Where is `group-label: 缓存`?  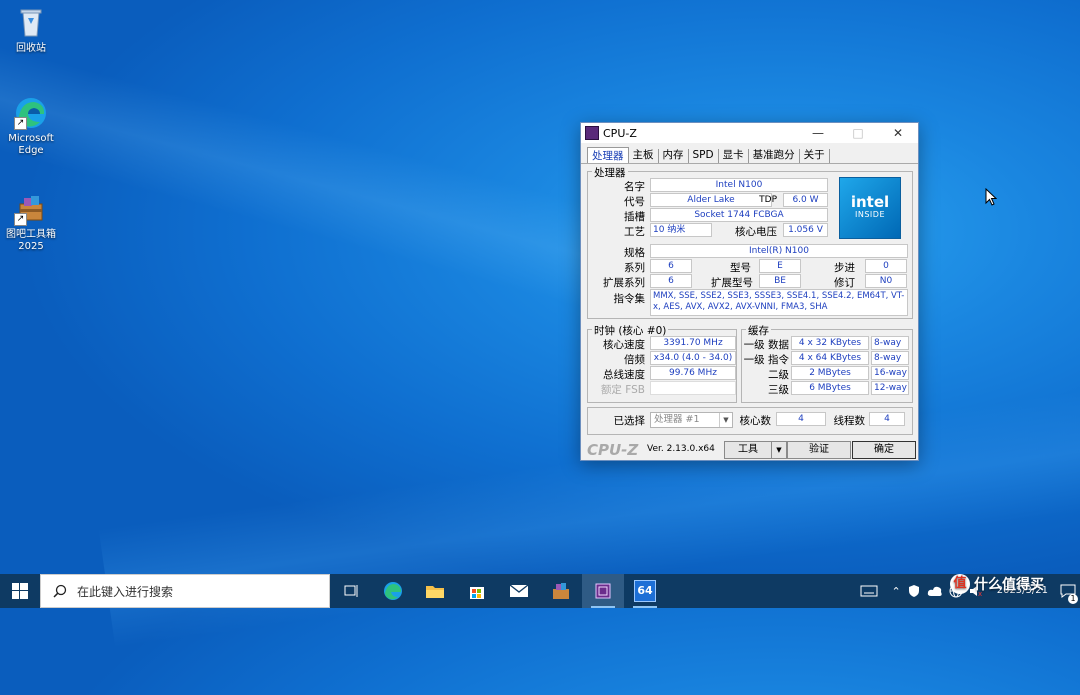
group-label: 缓存 is located at coordinates (758, 330).